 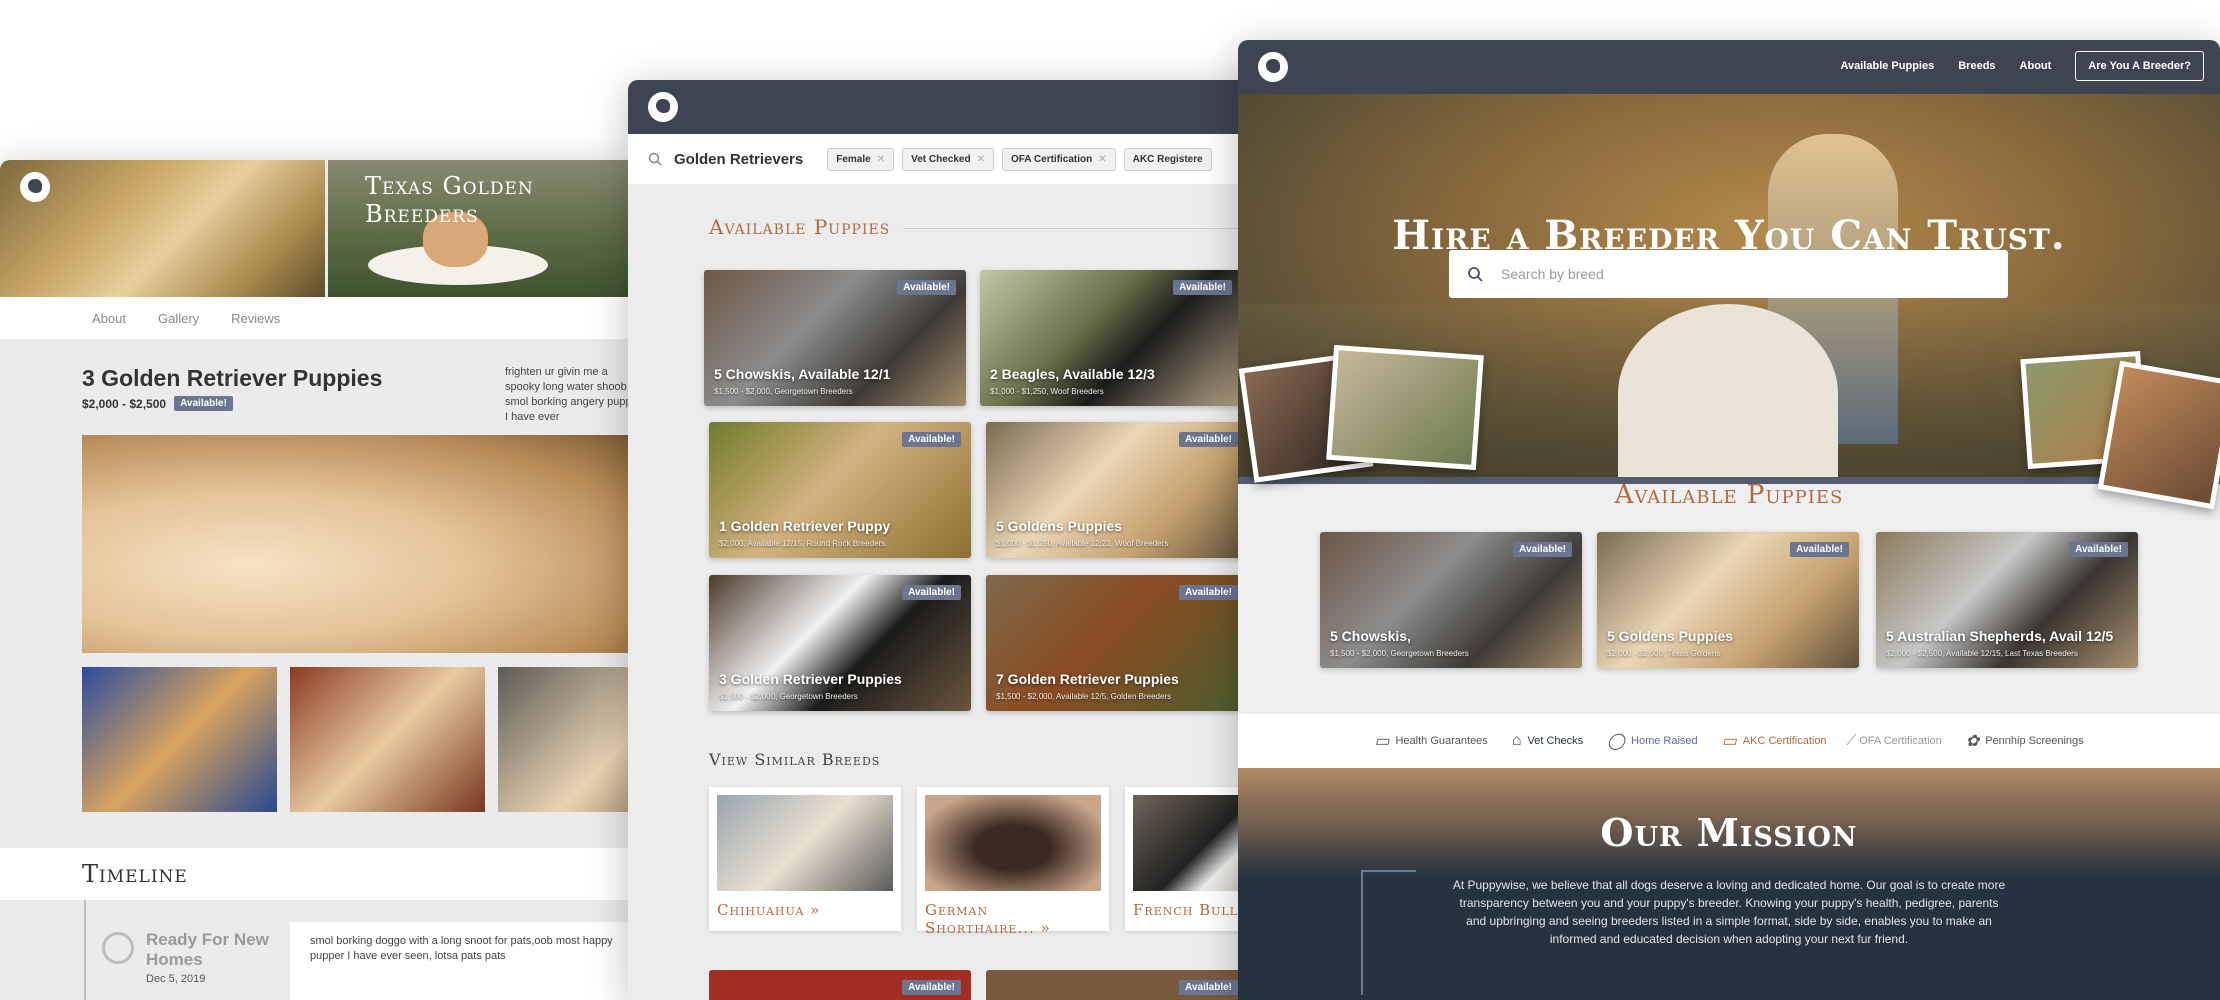 I want to click on breed-link: German Shorthaire... », so click(x=1013, y=919).